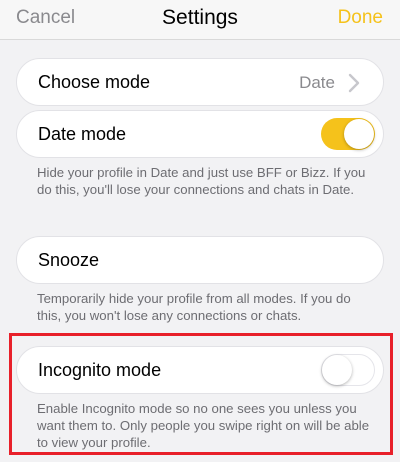 The image size is (400, 462). Describe the element at coordinates (200, 134) in the screenshot. I see `date-mode-row: Date mode` at that location.